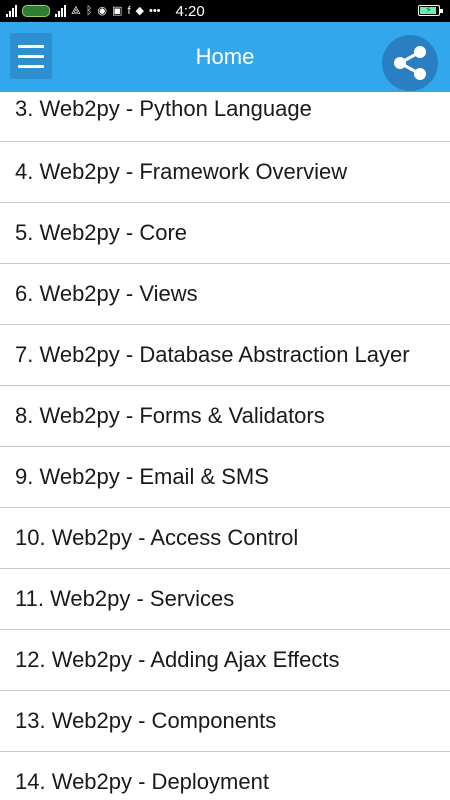  Describe the element at coordinates (76, 10) in the screenshot. I see `network-icon: ⟁` at that location.